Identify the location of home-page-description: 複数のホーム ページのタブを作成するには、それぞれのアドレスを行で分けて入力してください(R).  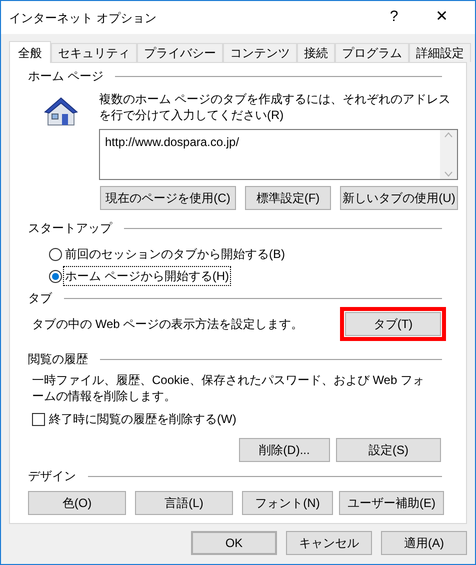
(275, 107).